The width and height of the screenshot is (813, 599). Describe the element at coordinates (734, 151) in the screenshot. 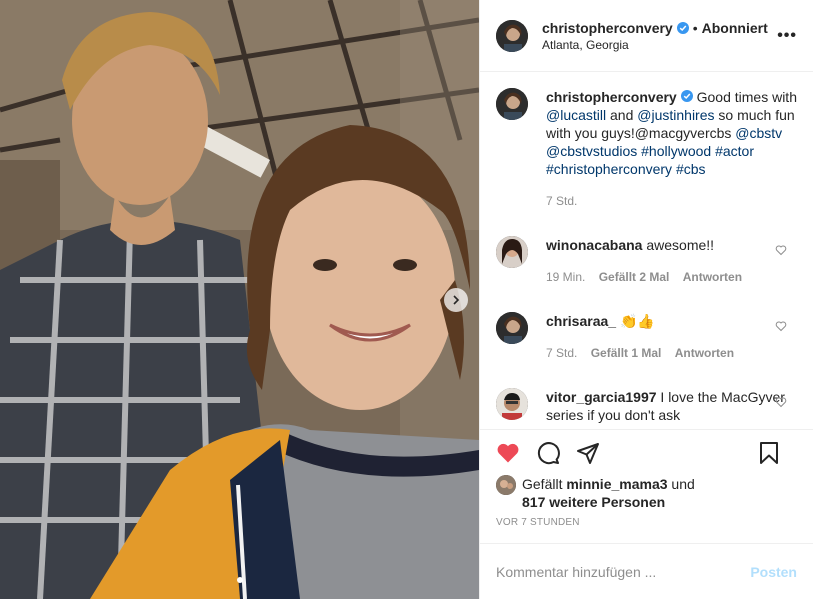

I see `hashtag-link: #actor` at that location.